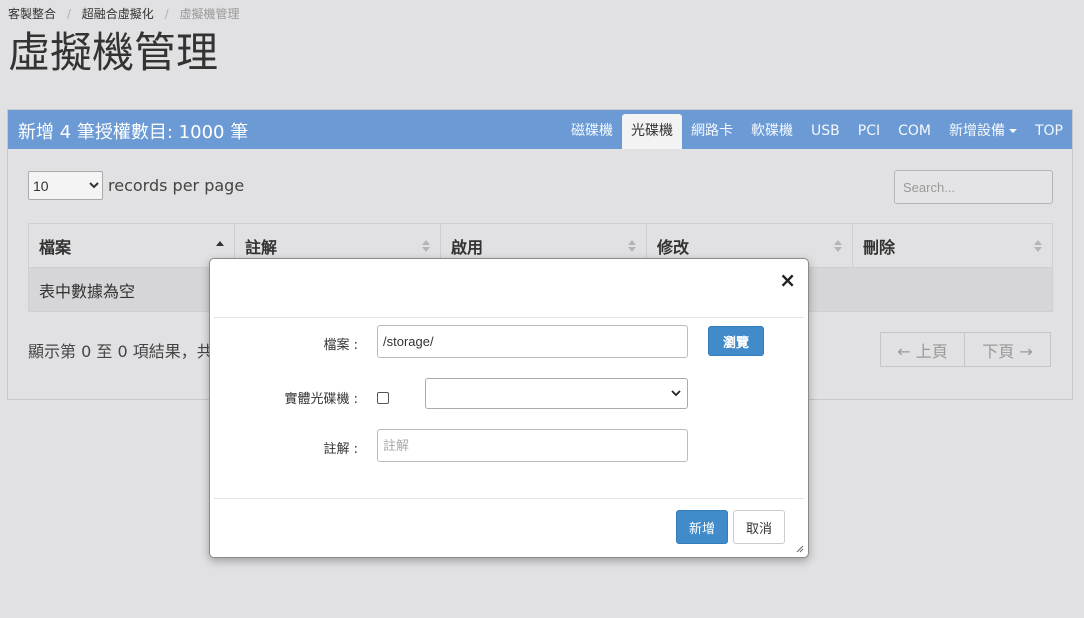 This screenshot has width=1084, height=618. What do you see at coordinates (976, 131) in the screenshot?
I see `tab-add-device-label: 新增設備` at bounding box center [976, 131].